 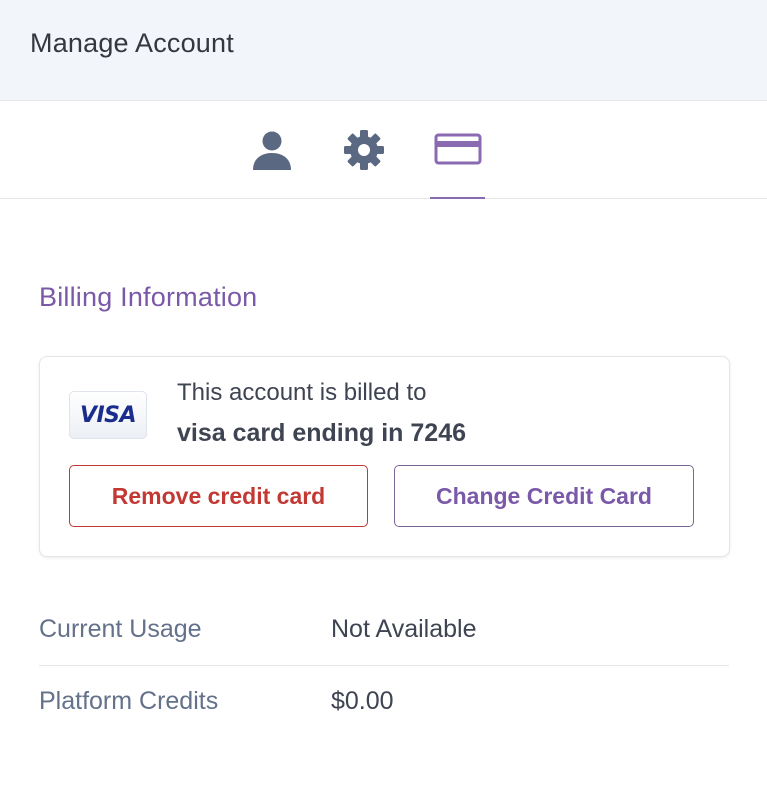 I want to click on current-usage-row: Current Usage Not Available, so click(x=384, y=630).